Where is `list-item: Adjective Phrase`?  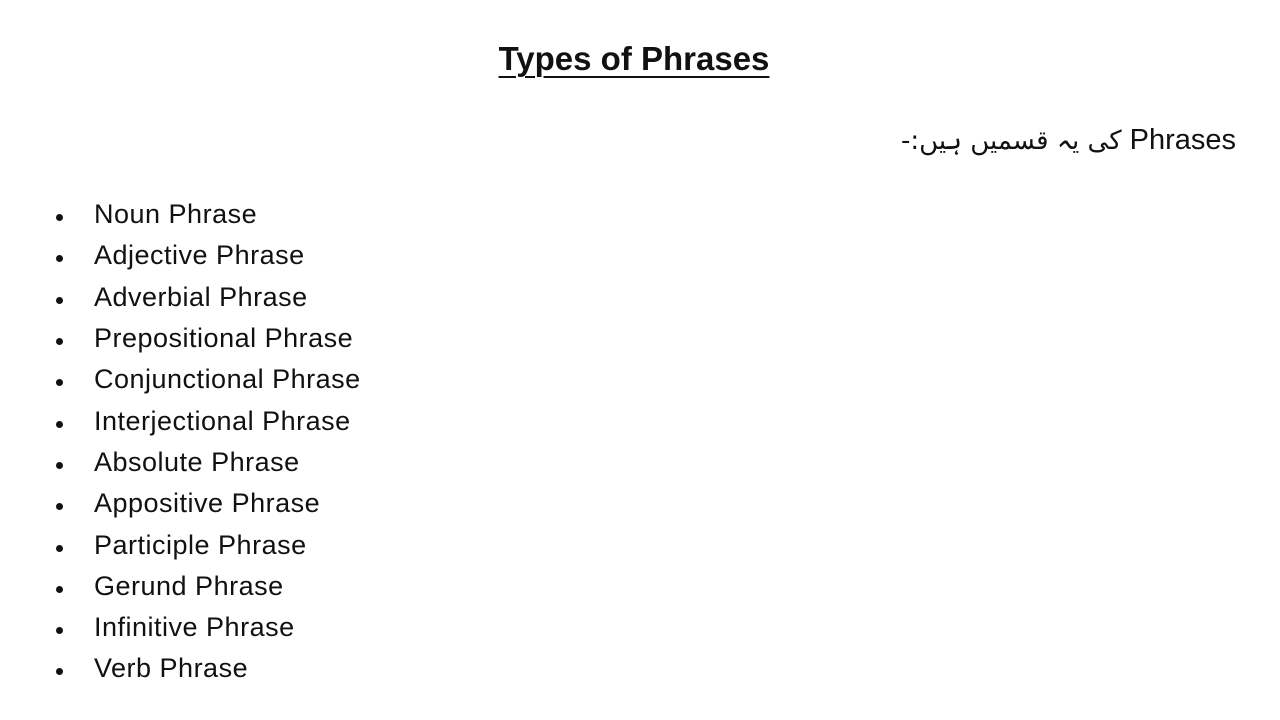
list-item: Adjective Phrase is located at coordinates (208, 255).